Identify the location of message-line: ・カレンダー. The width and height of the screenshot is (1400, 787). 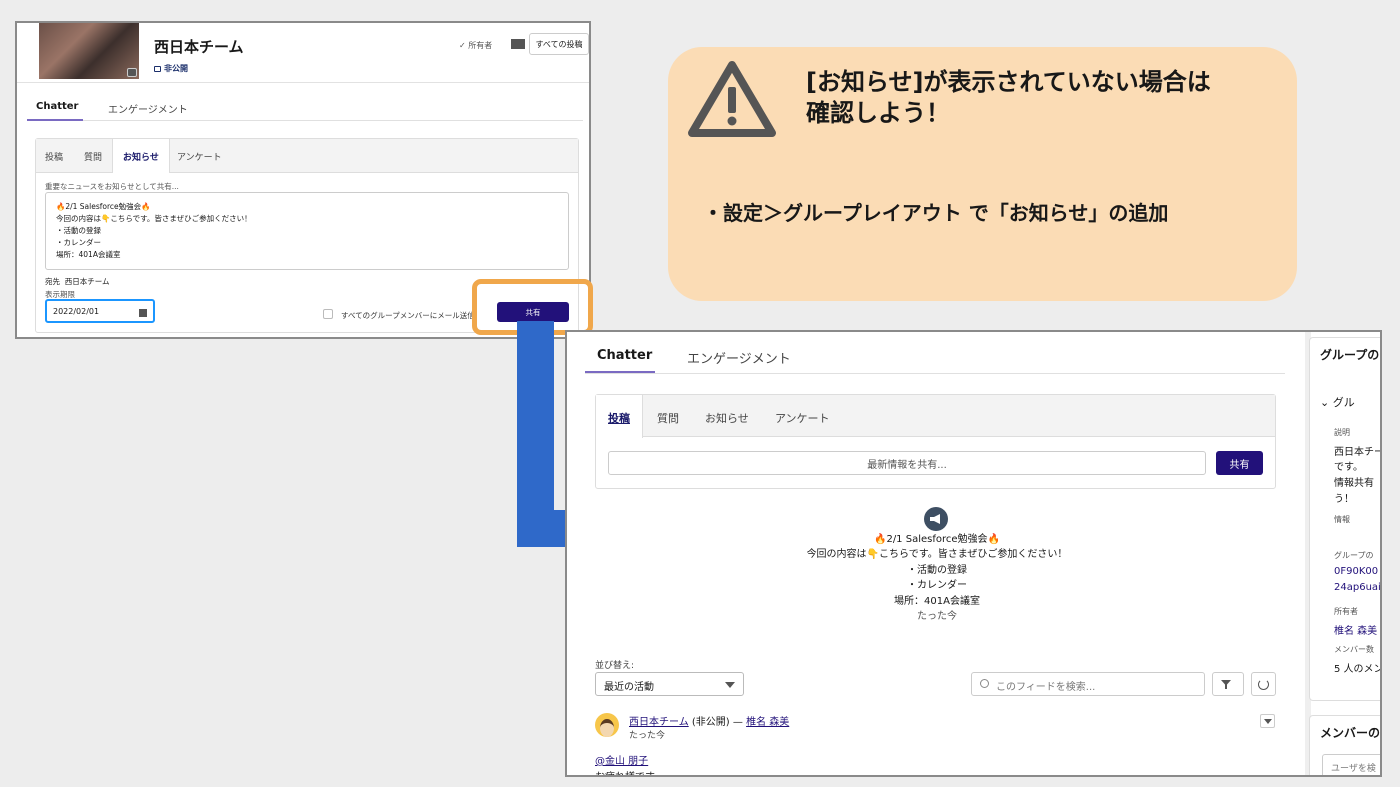
(78, 242).